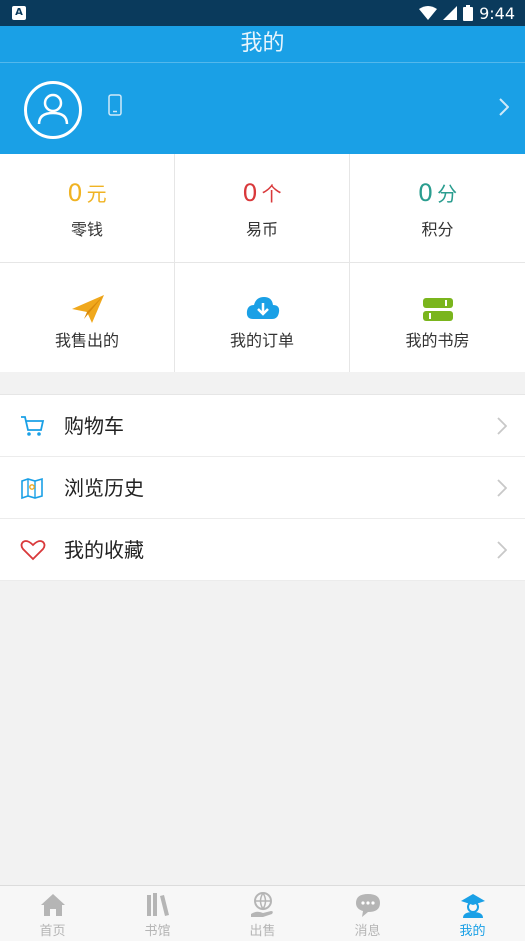 This screenshot has width=525, height=941. I want to click on user-icon, so click(53, 109).